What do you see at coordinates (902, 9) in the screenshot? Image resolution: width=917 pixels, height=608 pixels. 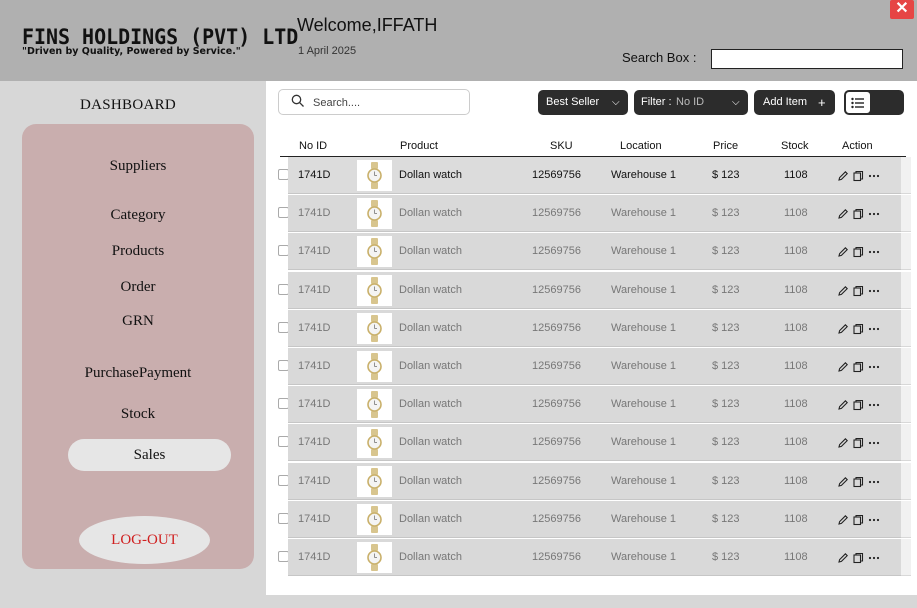 I see `close-button: ✕` at bounding box center [902, 9].